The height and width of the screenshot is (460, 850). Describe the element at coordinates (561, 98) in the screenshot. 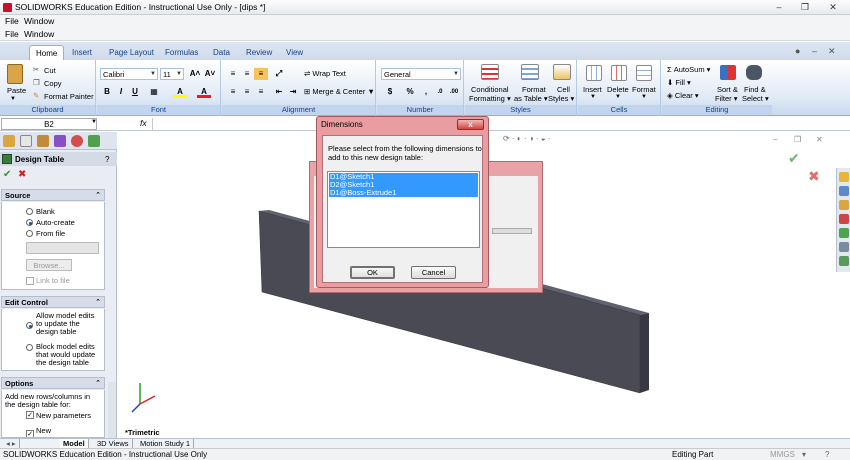

I see `cell-styles-label-2: Styles ▾` at that location.